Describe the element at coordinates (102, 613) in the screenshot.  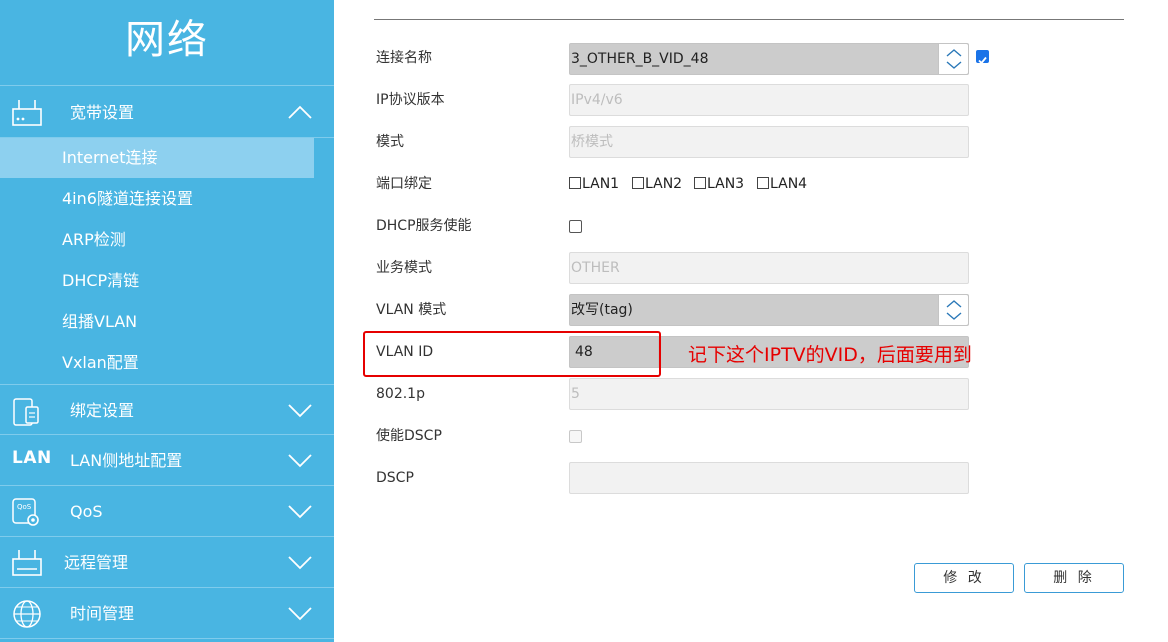
I see `sidebar-group-label: 时间管理` at that location.